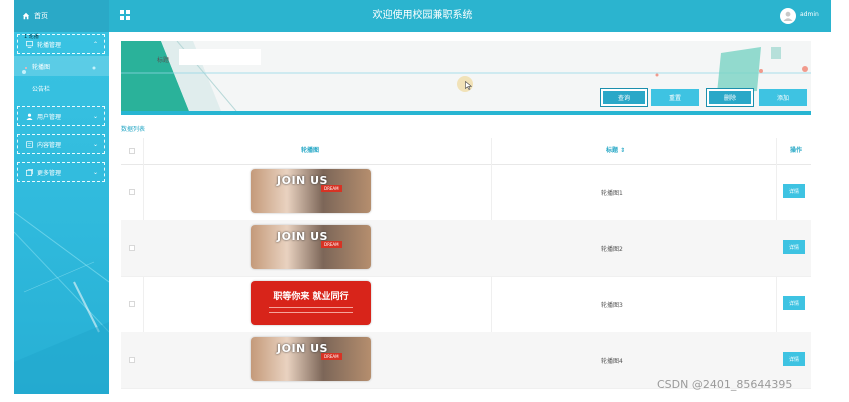  Describe the element at coordinates (49, 45) in the screenshot. I see `sidebar-group-label: 轮播管理` at that location.